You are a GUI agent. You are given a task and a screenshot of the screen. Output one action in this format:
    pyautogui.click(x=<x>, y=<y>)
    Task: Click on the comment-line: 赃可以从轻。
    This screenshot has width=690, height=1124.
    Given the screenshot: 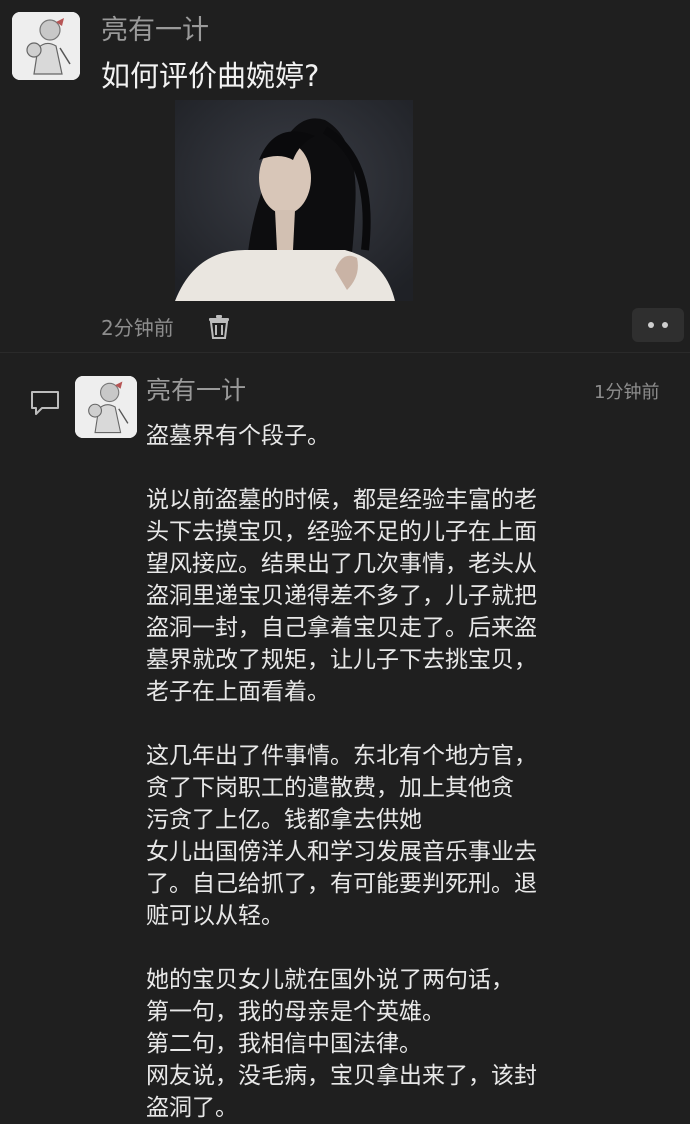 What is the action you would take?
    pyautogui.click(x=215, y=916)
    